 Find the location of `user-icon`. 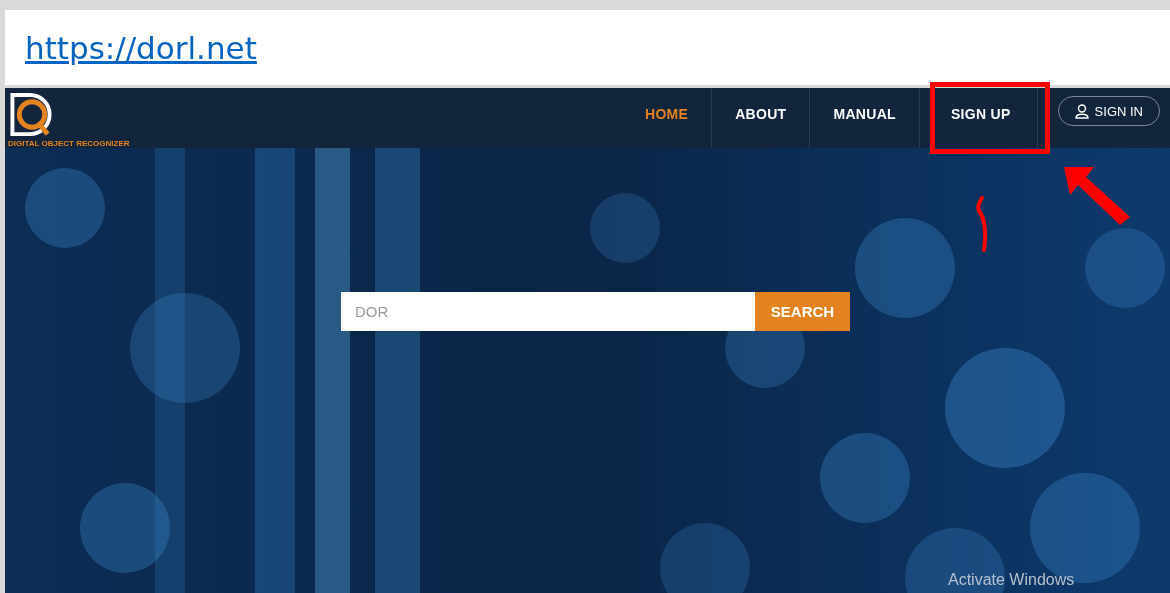

user-icon is located at coordinates (1081, 111).